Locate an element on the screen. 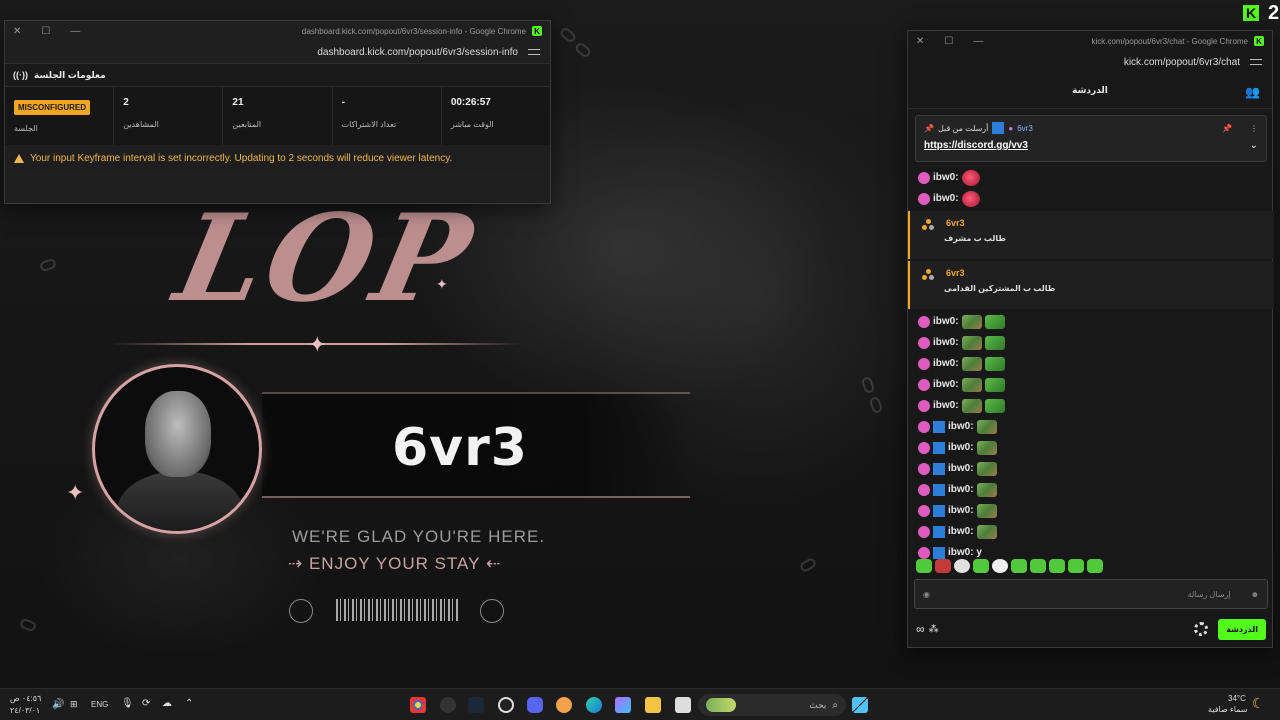  infinity-icon: ∞ is located at coordinates (920, 629).